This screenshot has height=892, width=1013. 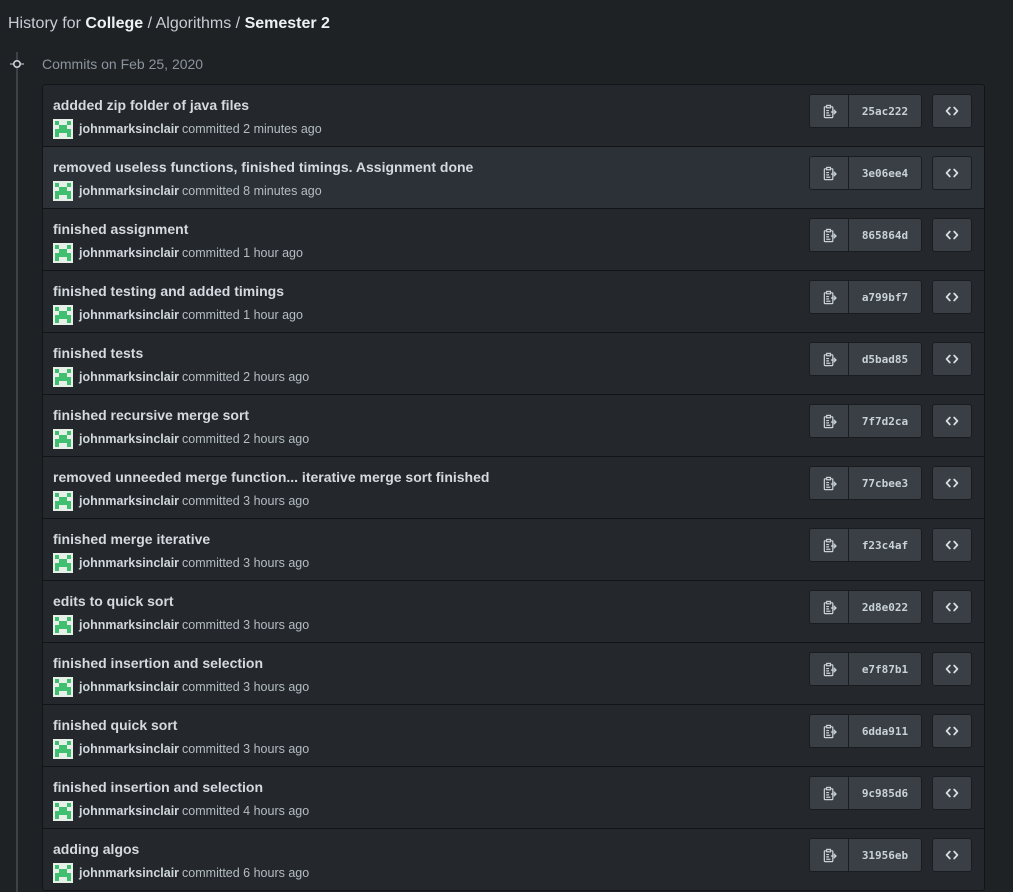 I want to click on commit-sha-link: f23c4af, so click(x=885, y=545).